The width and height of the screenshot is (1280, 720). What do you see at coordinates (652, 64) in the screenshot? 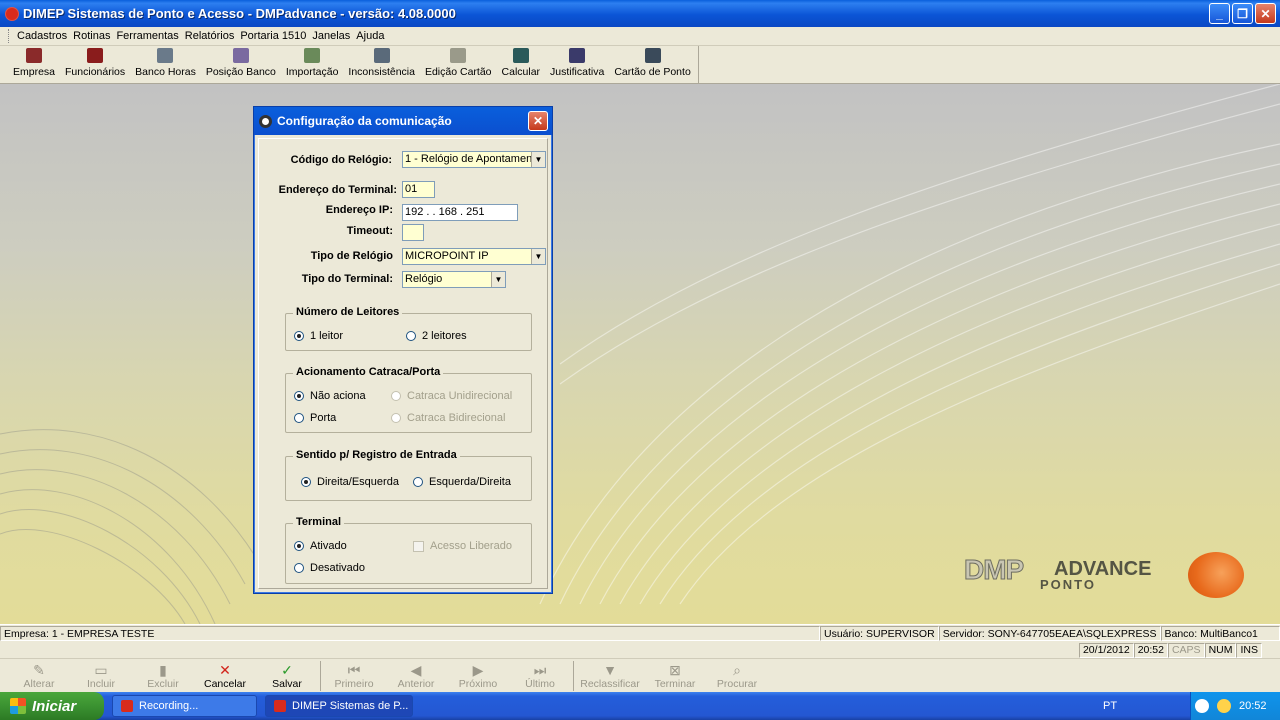
I see `toolbar-button-cart-o-de-ponto: Cartão de Ponto` at bounding box center [652, 64].